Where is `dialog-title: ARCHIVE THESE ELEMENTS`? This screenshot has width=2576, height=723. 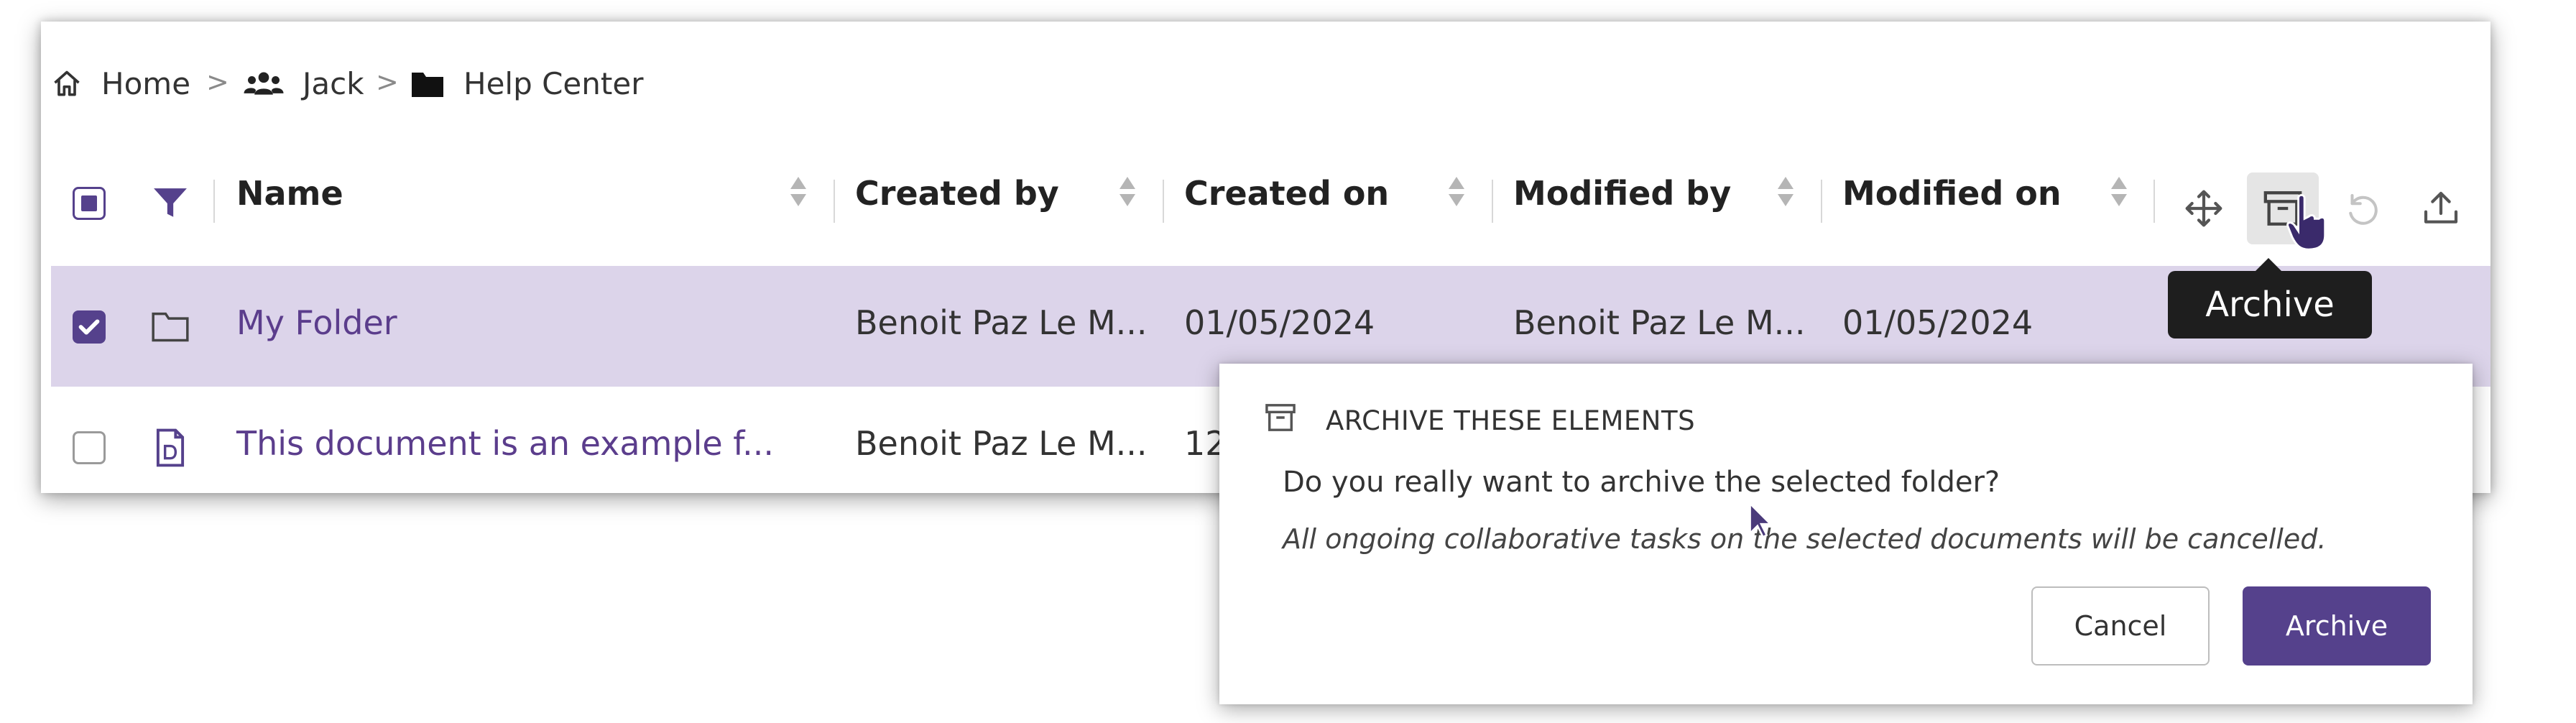 dialog-title: ARCHIVE THESE ELEMENTS is located at coordinates (1511, 420).